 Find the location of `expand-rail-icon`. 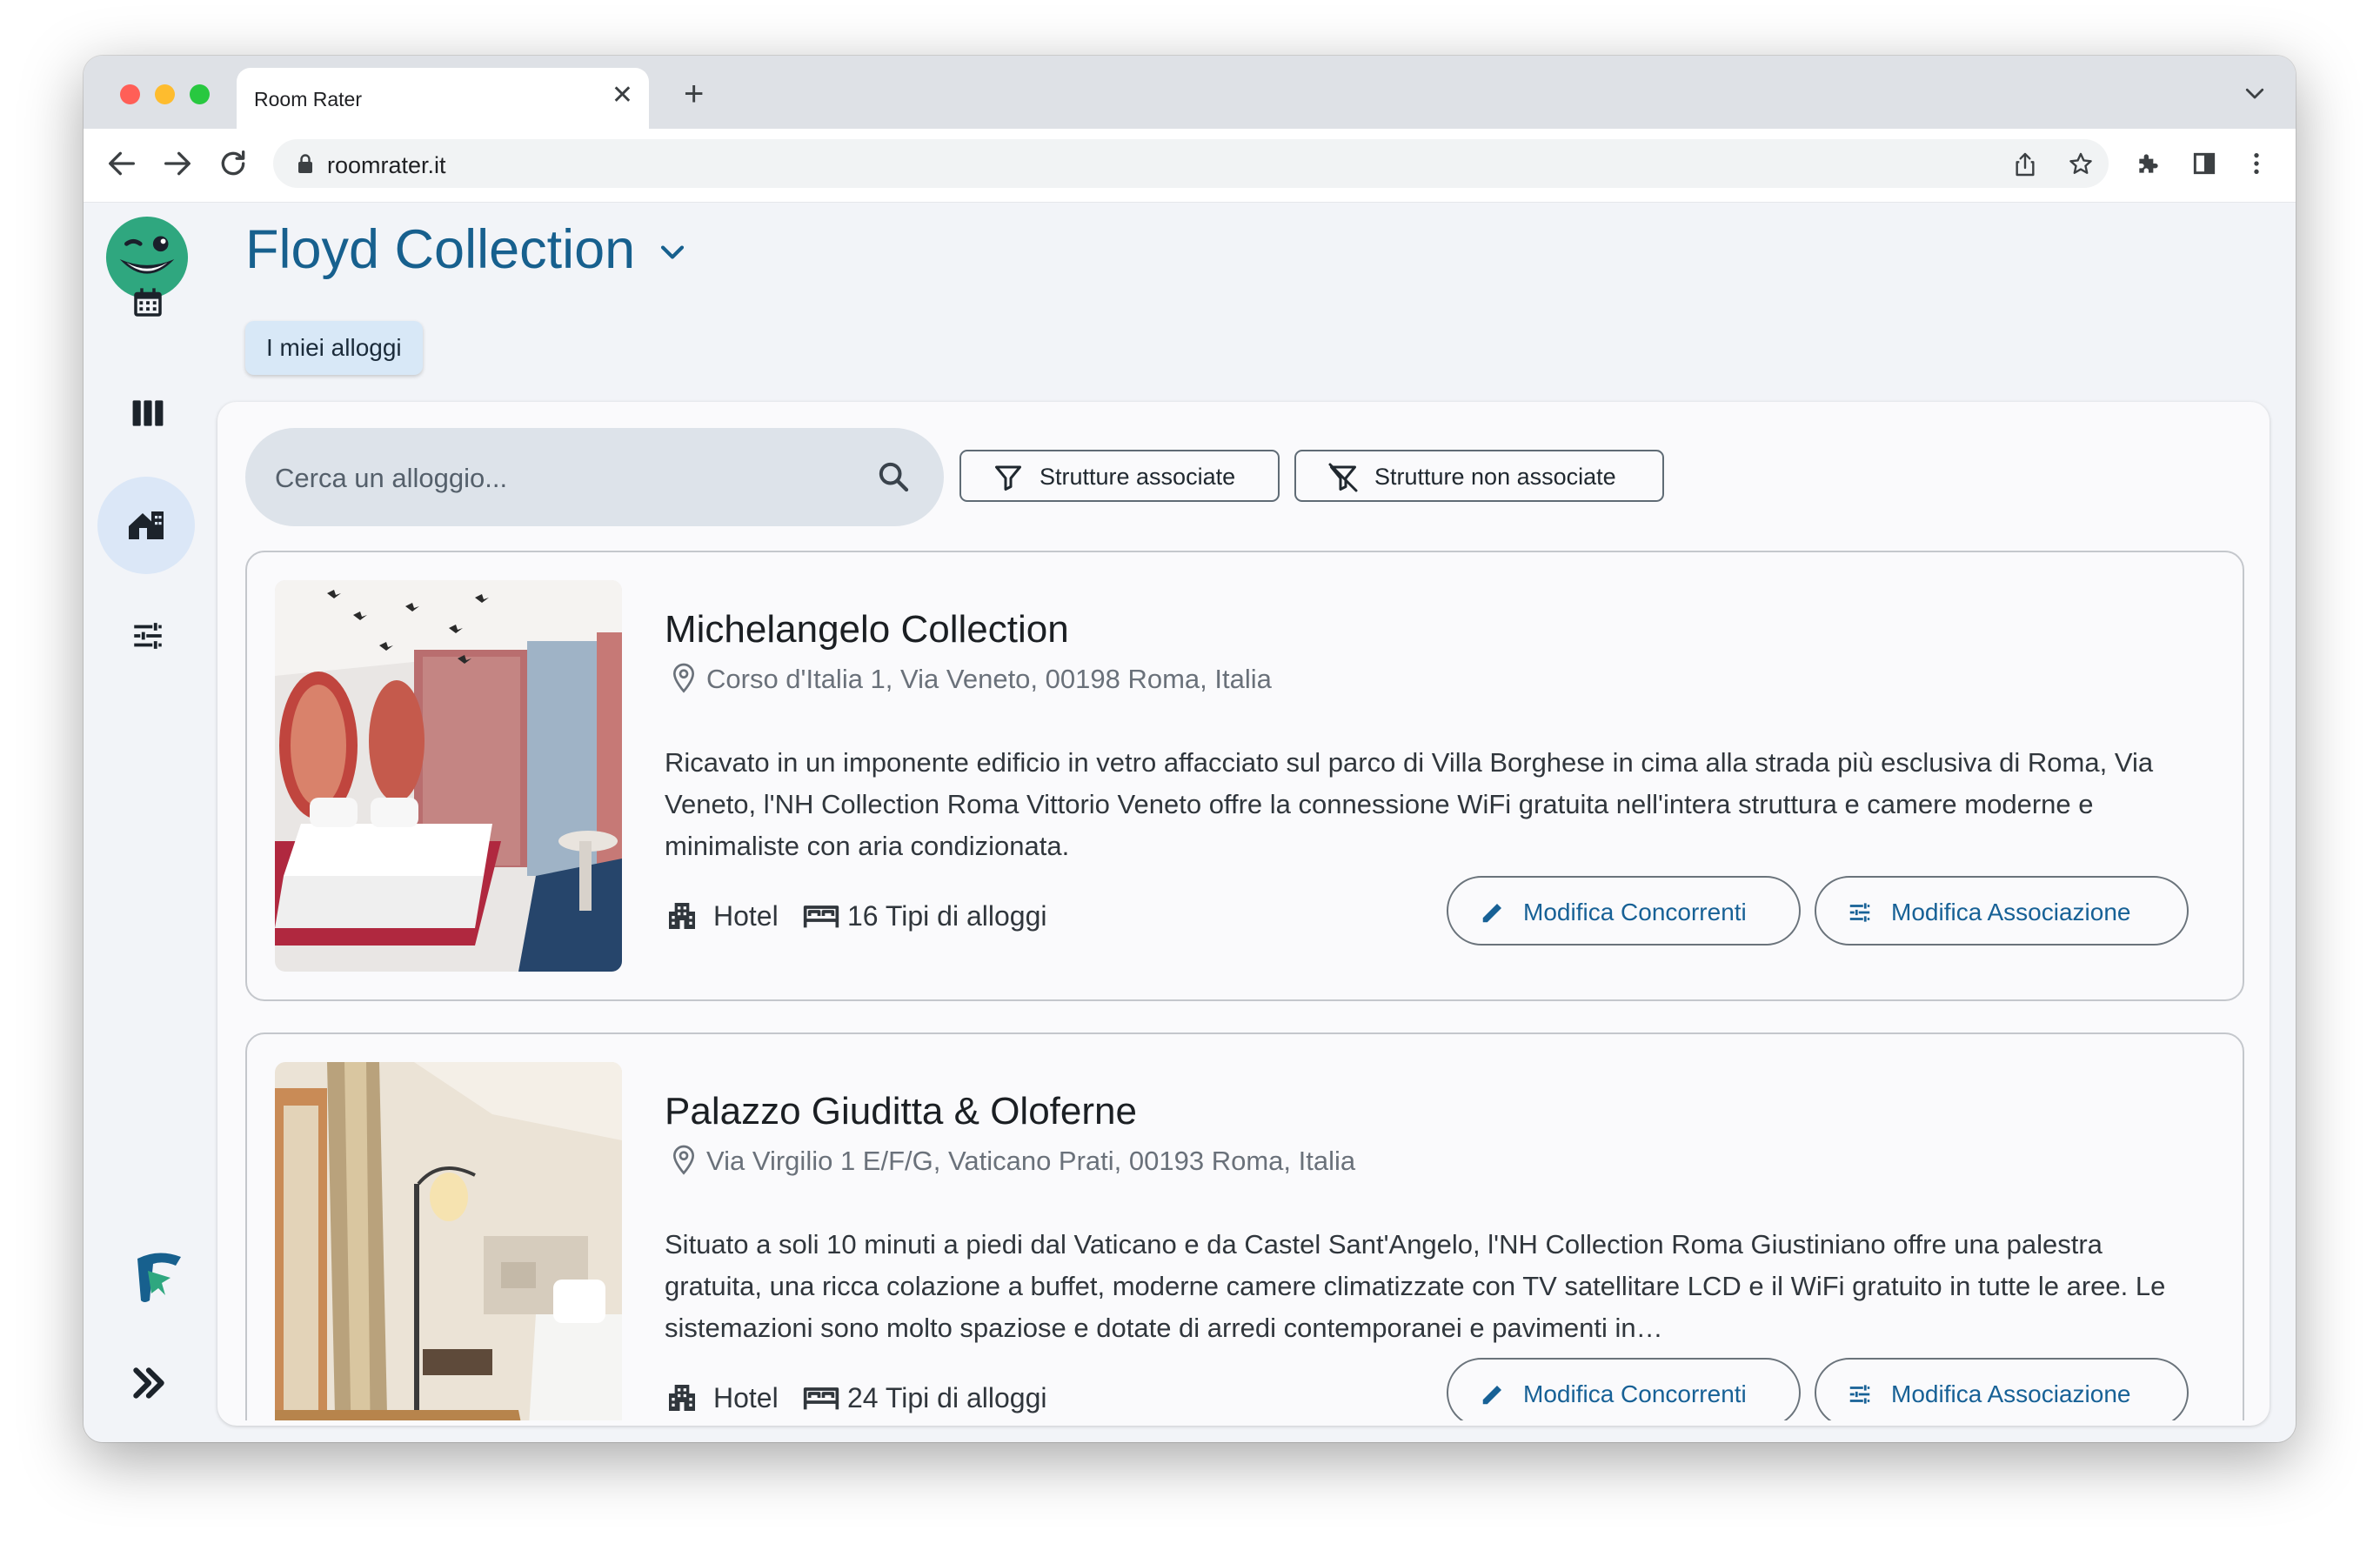

expand-rail-icon is located at coordinates (148, 1383).